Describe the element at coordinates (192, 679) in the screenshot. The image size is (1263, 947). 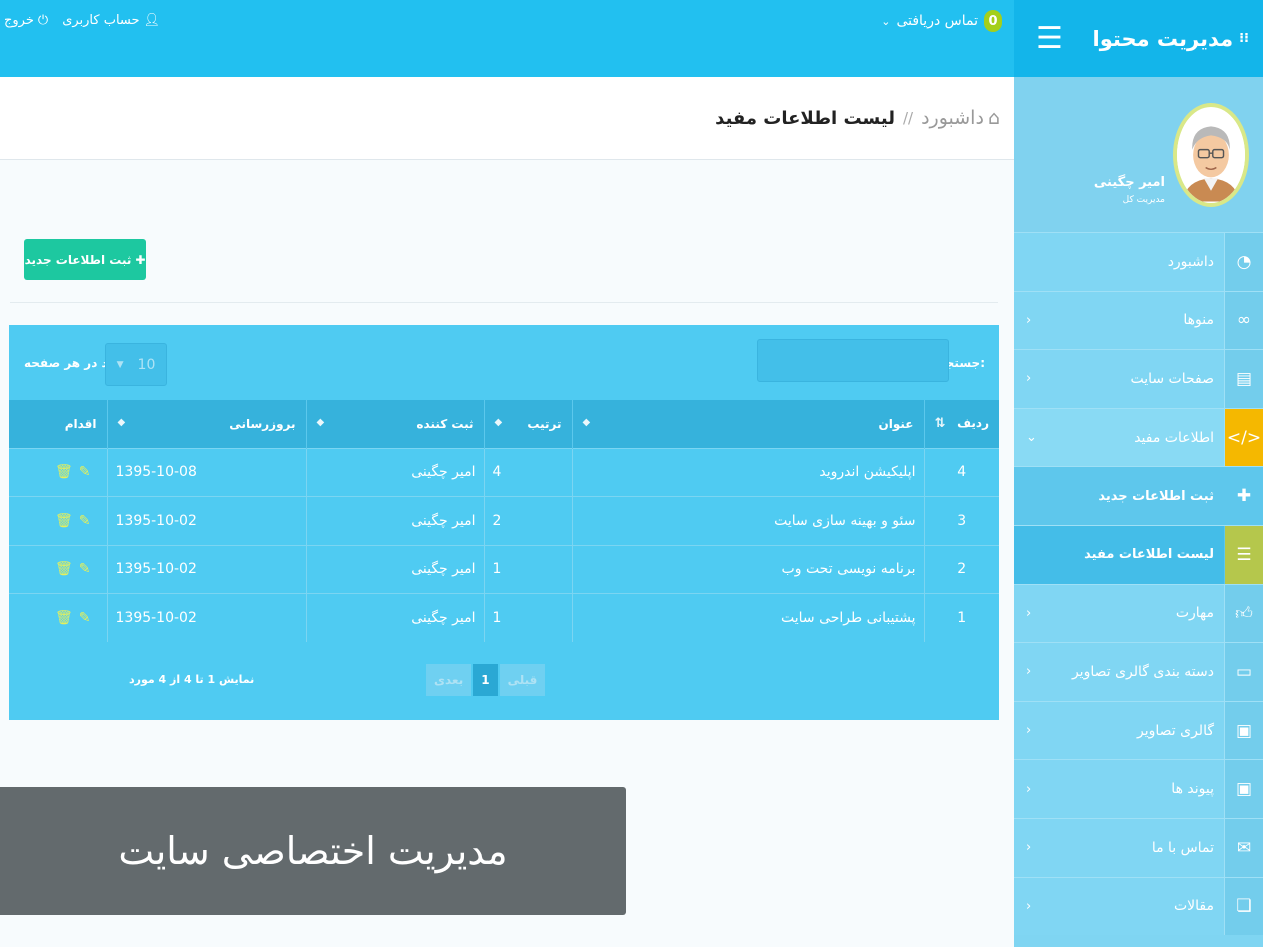
I see `table-info: نمایش 1 تا 4 از 4 مورد` at that location.